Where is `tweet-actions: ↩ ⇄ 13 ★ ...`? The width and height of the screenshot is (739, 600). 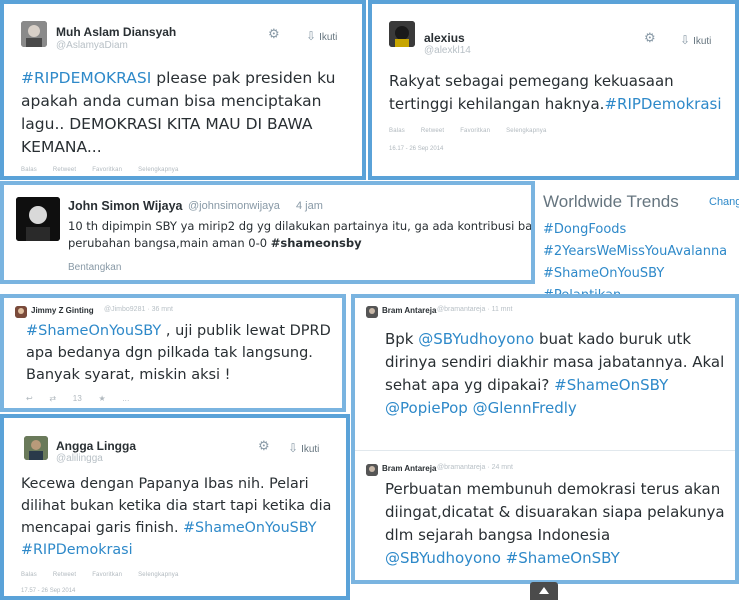 tweet-actions: ↩ ⇄ 13 ★ ... is located at coordinates (85, 398).